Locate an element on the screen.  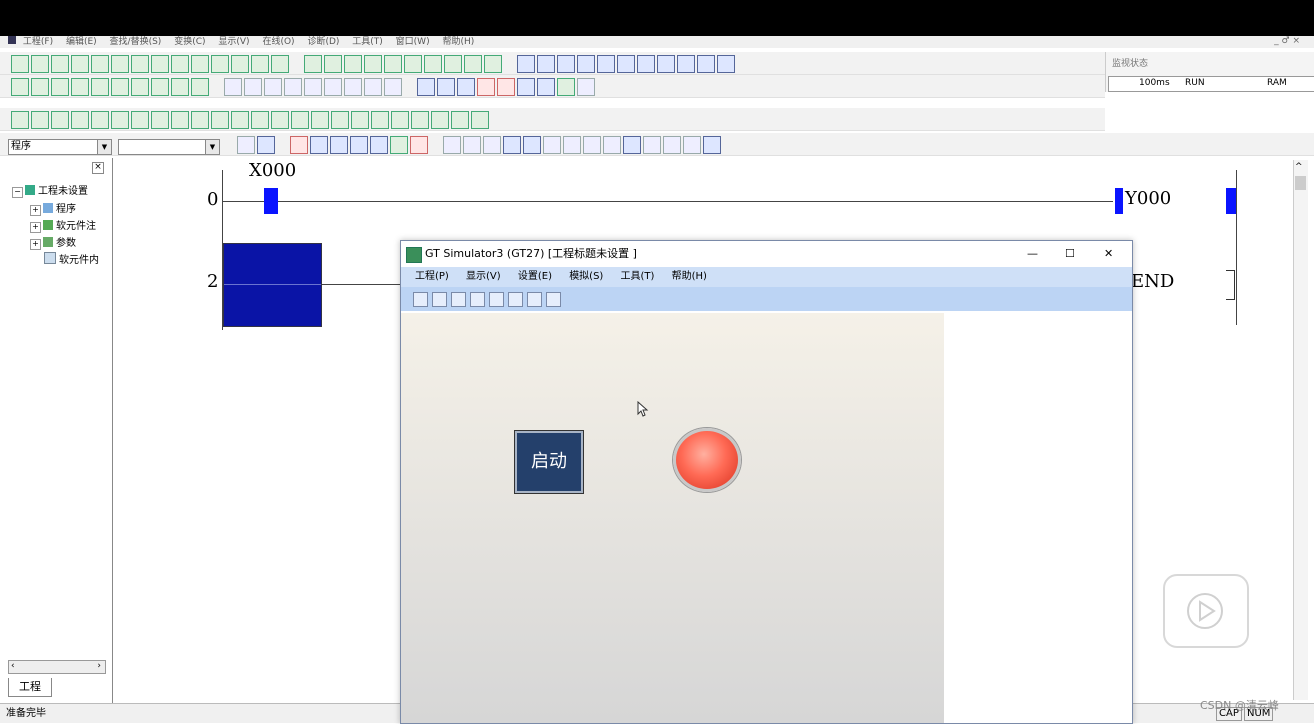
tree-item-parameter: + 参数 is located at coordinates (53, 242).